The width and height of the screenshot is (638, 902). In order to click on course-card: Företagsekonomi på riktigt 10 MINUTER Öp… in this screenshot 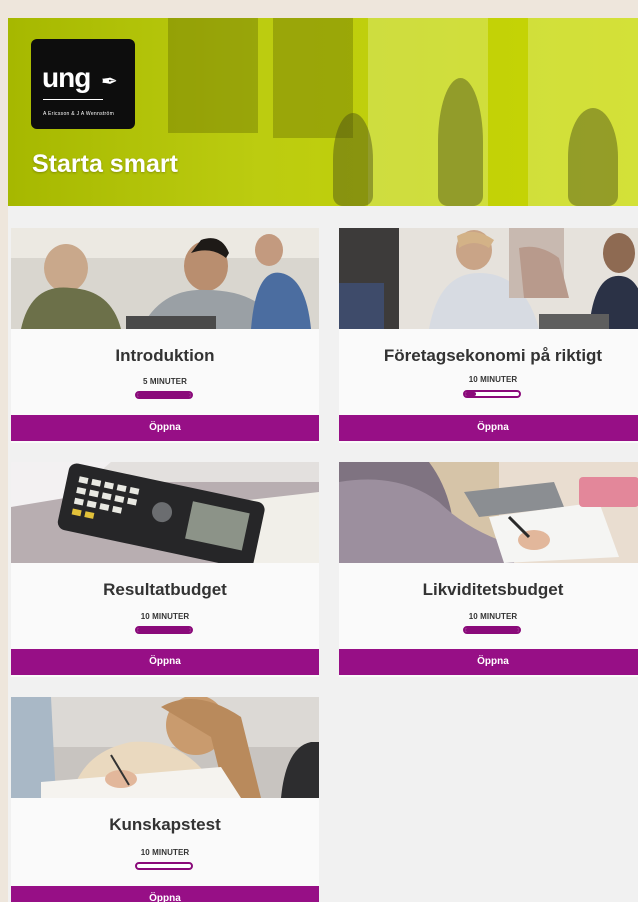, I will do `click(488, 335)`.